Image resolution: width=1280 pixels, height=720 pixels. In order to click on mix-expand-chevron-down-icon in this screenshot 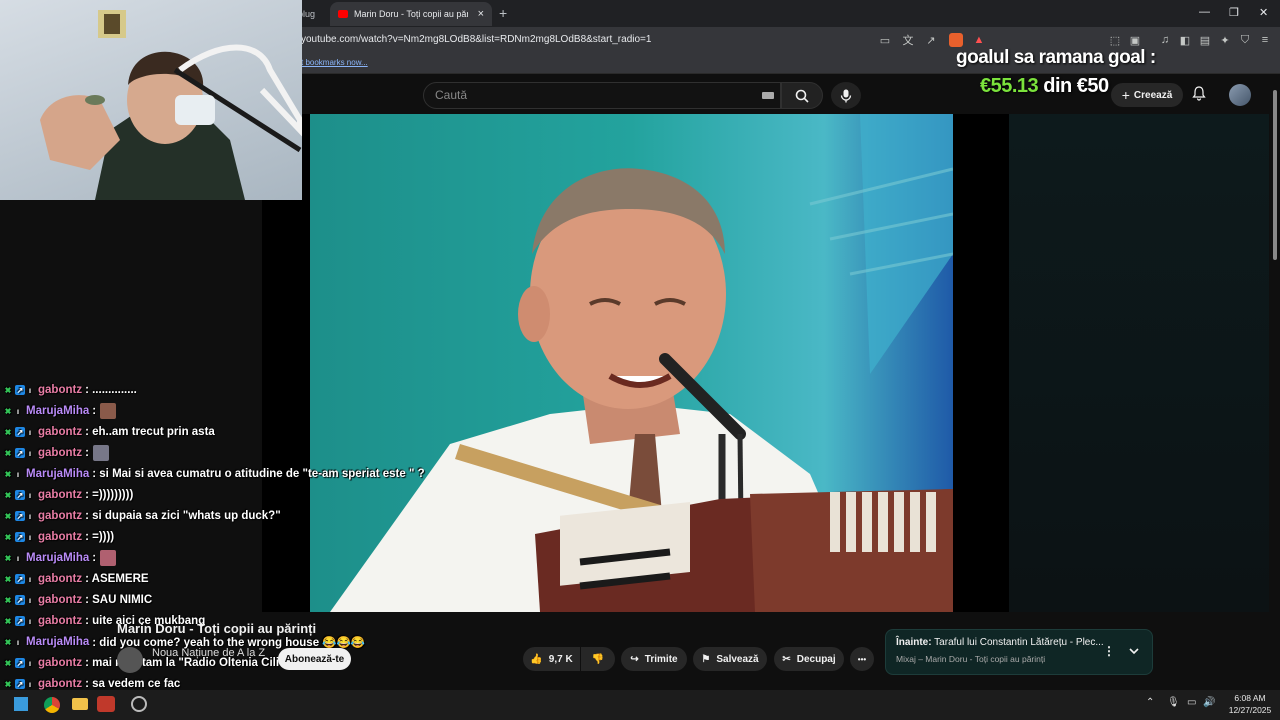, I will do `click(1134, 652)`.